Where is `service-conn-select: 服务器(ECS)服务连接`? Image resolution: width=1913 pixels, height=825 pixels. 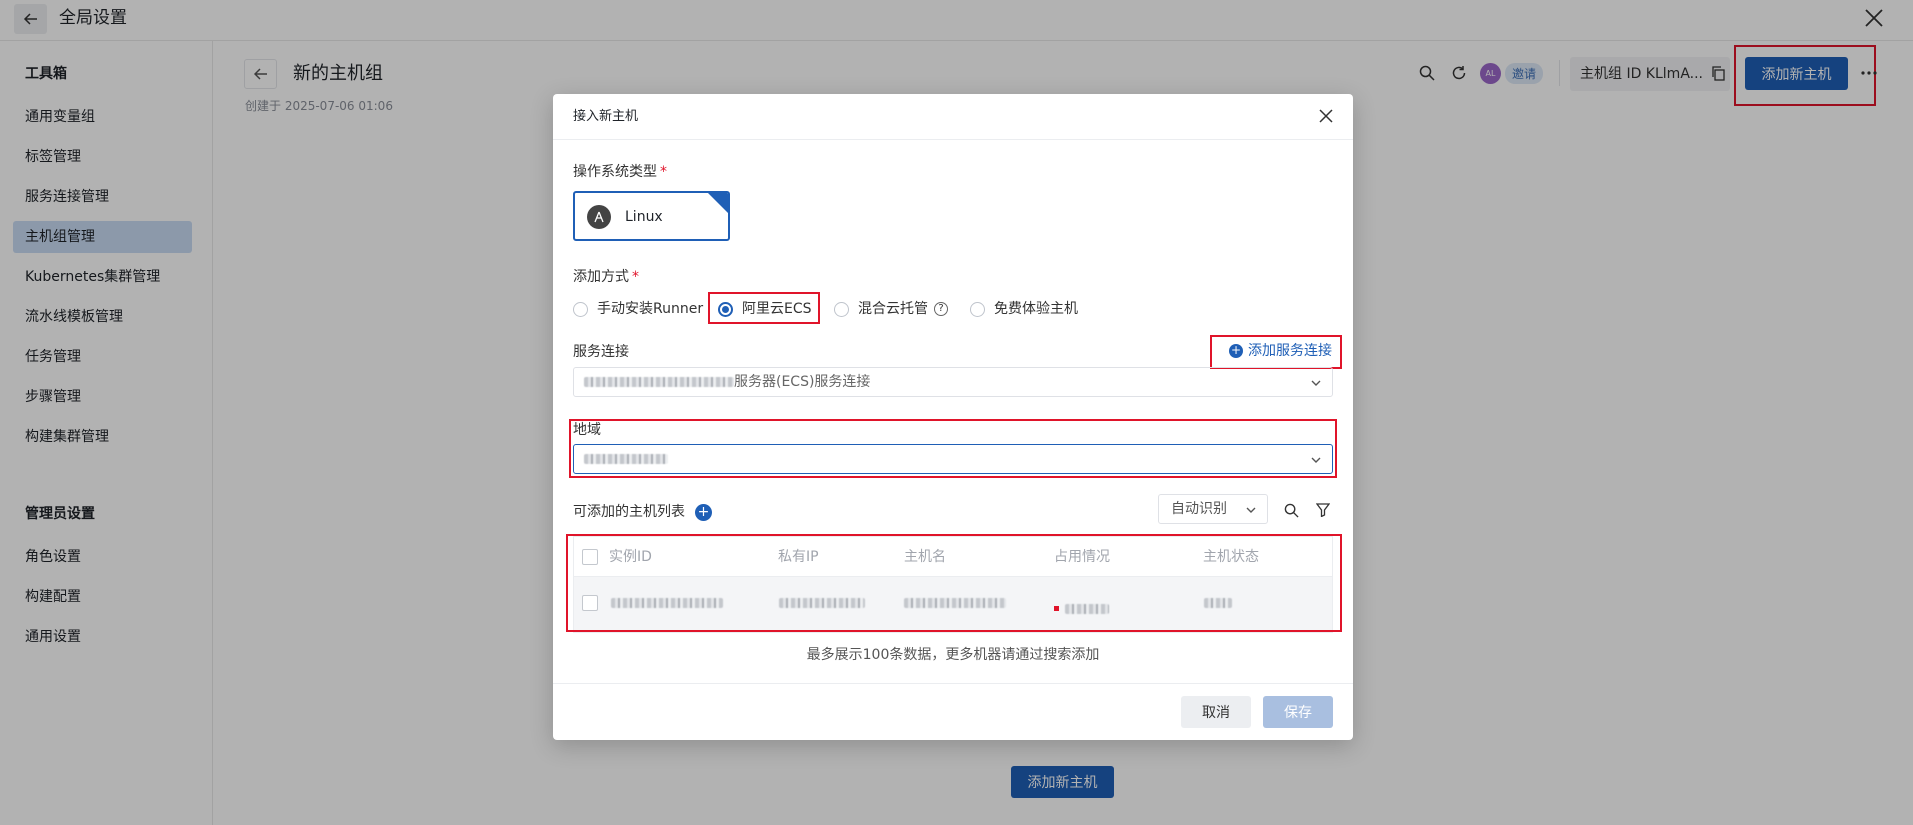 service-conn-select: 服务器(ECS)服务连接 is located at coordinates (953, 382).